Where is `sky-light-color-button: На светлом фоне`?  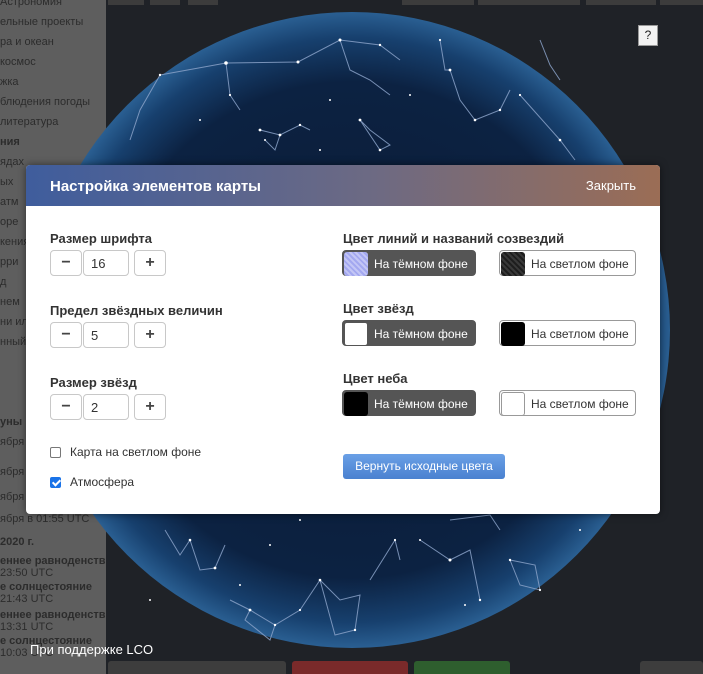
sky-light-color-button: На светлом фоне is located at coordinates (567, 403).